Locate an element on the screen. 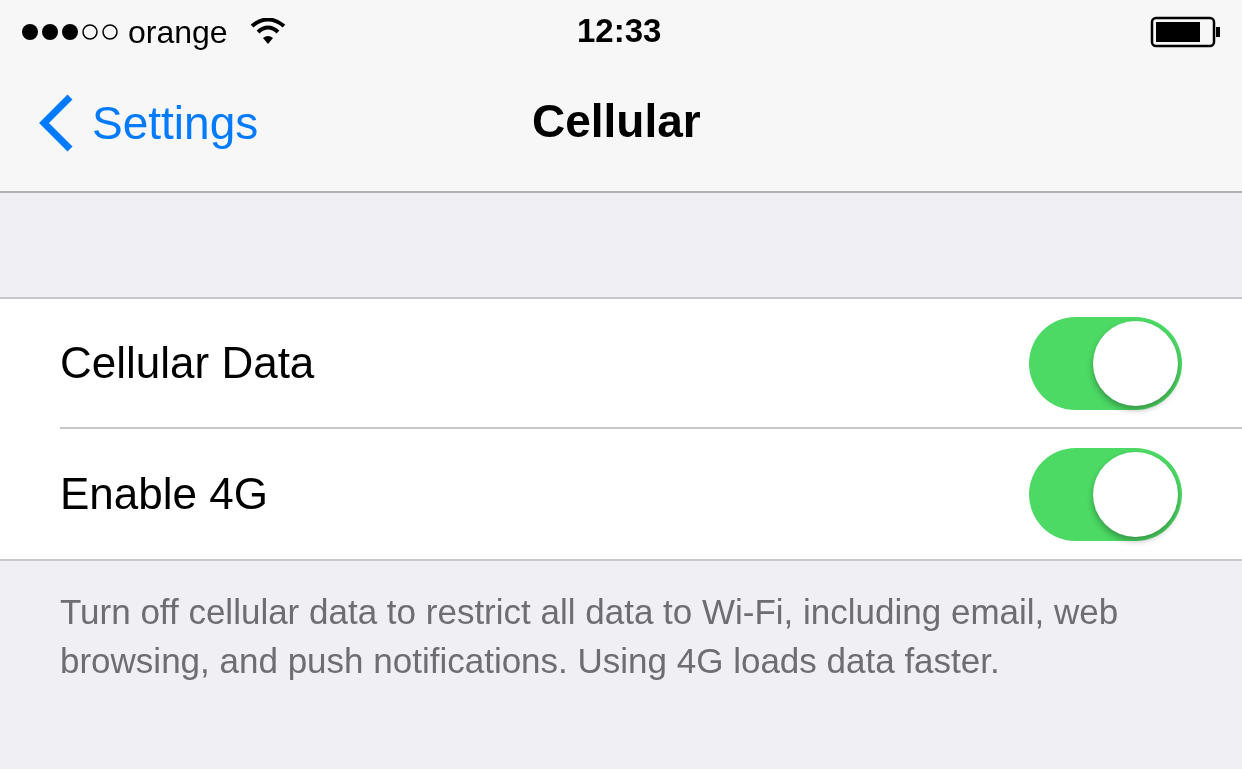 This screenshot has height=769, width=1242. footer-note: Turn off cellular data to restrict all data to Wi-Fi, including email, web browsing, and push notifications. Using 4G loads data faster. is located at coordinates (589, 636).